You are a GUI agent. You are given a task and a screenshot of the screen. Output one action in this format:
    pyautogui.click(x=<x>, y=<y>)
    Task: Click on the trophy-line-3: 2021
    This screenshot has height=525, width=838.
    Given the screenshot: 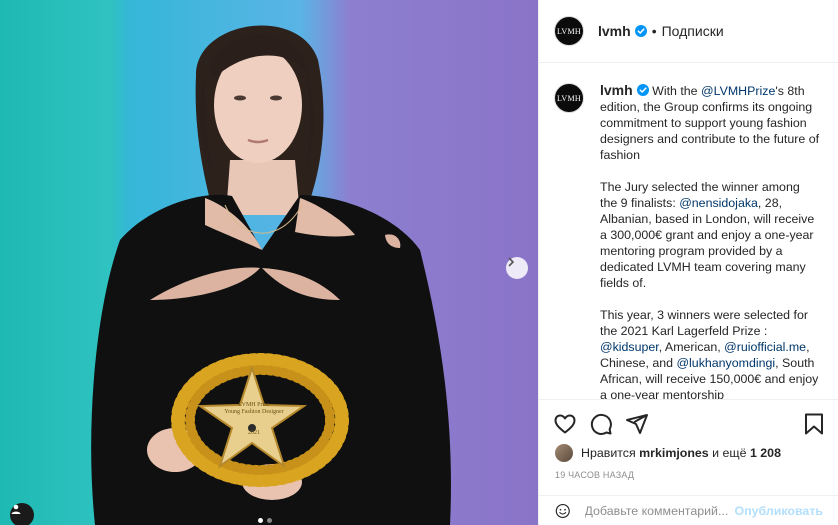 What is the action you would take?
    pyautogui.click(x=254, y=433)
    